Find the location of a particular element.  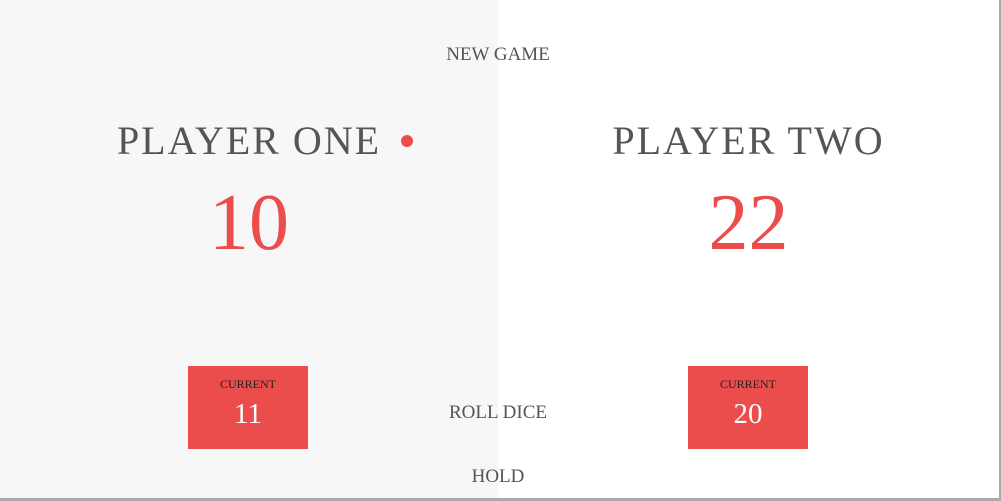

player-one-score: 10 is located at coordinates (249, 223).